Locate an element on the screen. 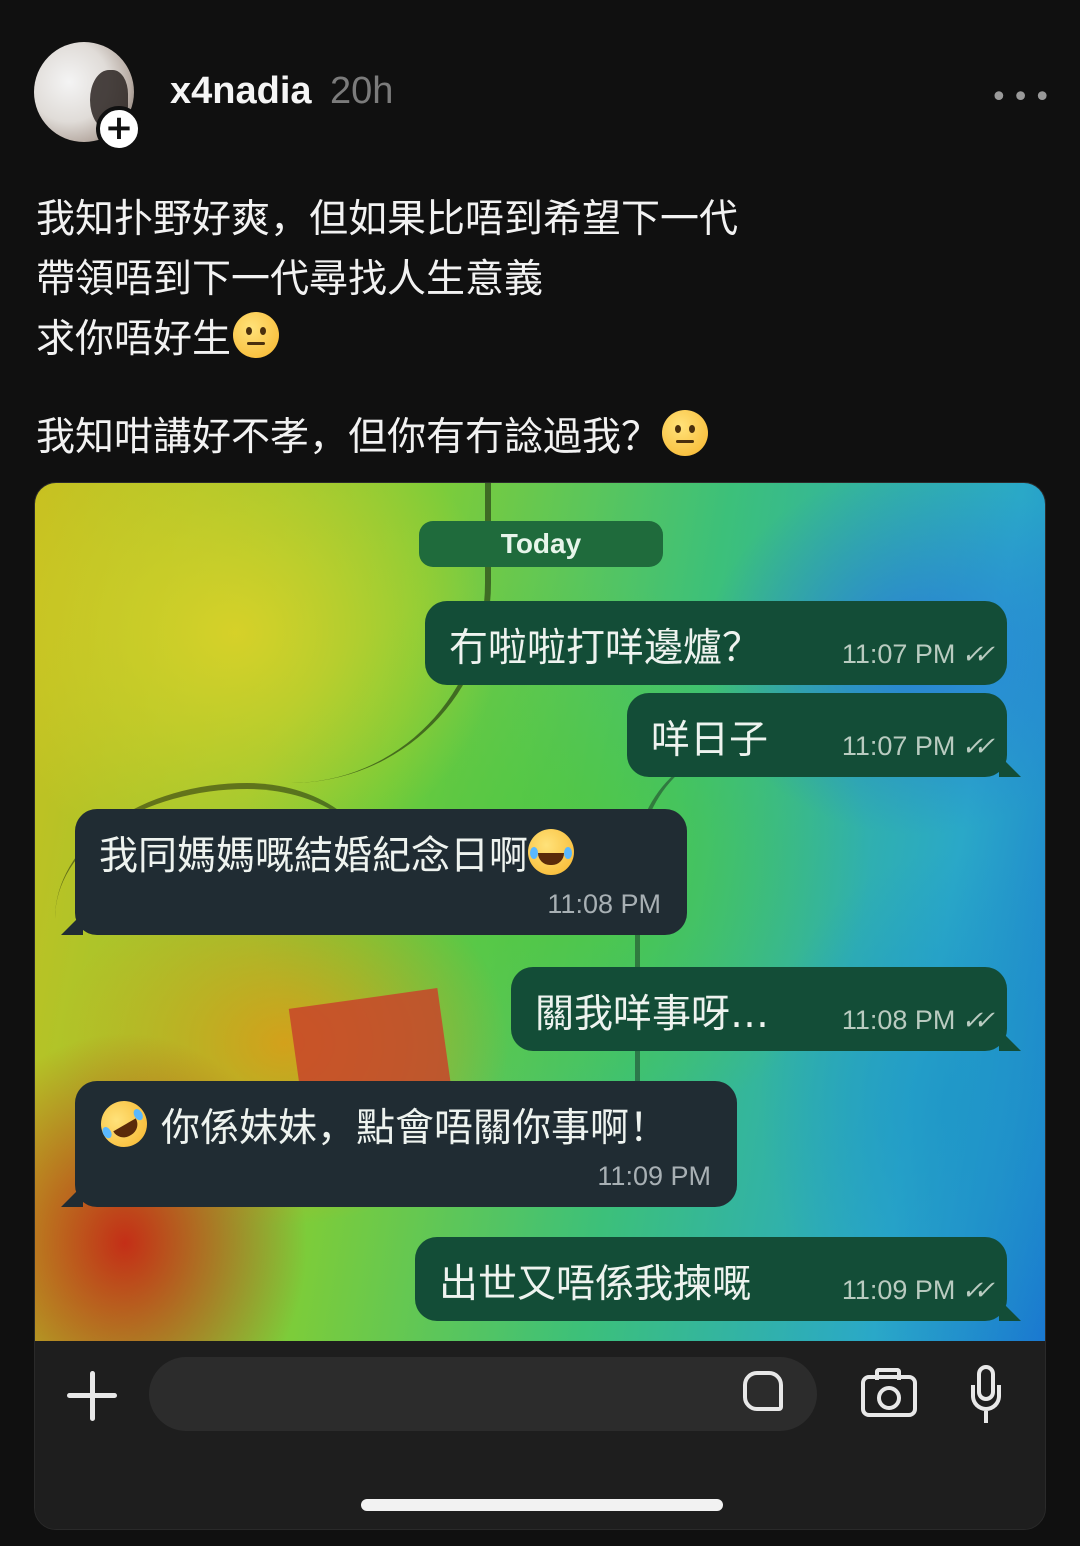  caption-line: 帶領唔到下一代尋找人生意義 is located at coordinates (541, 280).